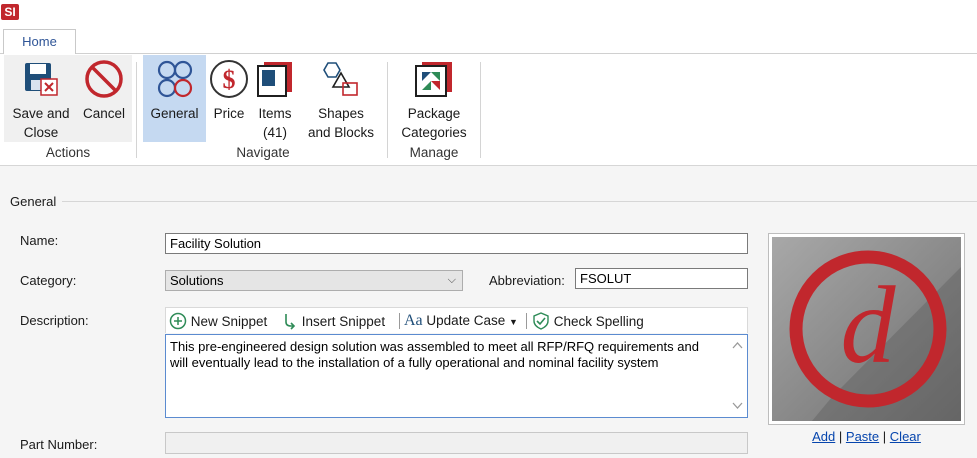 This screenshot has width=977, height=458. I want to click on general-label: General, so click(174, 113).